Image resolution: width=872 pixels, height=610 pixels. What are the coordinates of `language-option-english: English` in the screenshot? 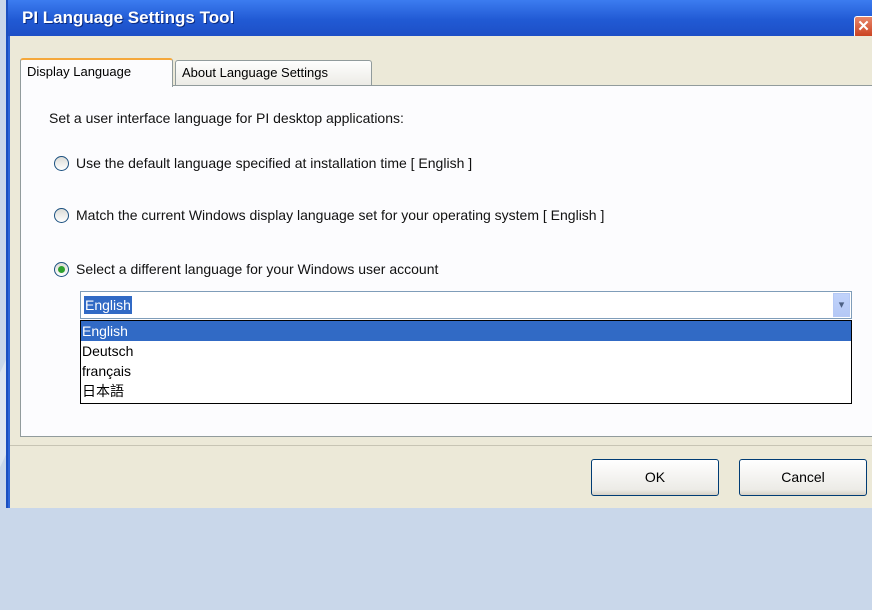 It's located at (466, 331).